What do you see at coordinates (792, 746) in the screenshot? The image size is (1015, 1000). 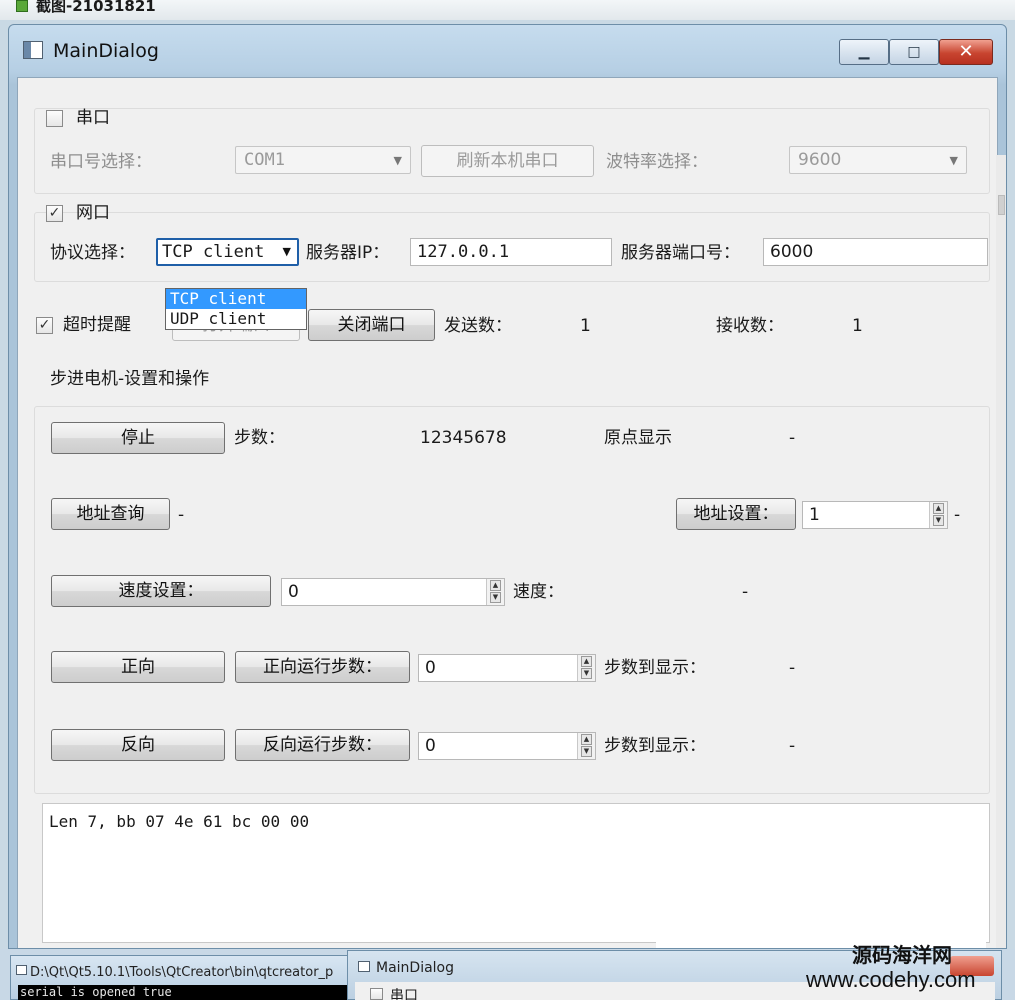 I see `reverse-display-value: -` at bounding box center [792, 746].